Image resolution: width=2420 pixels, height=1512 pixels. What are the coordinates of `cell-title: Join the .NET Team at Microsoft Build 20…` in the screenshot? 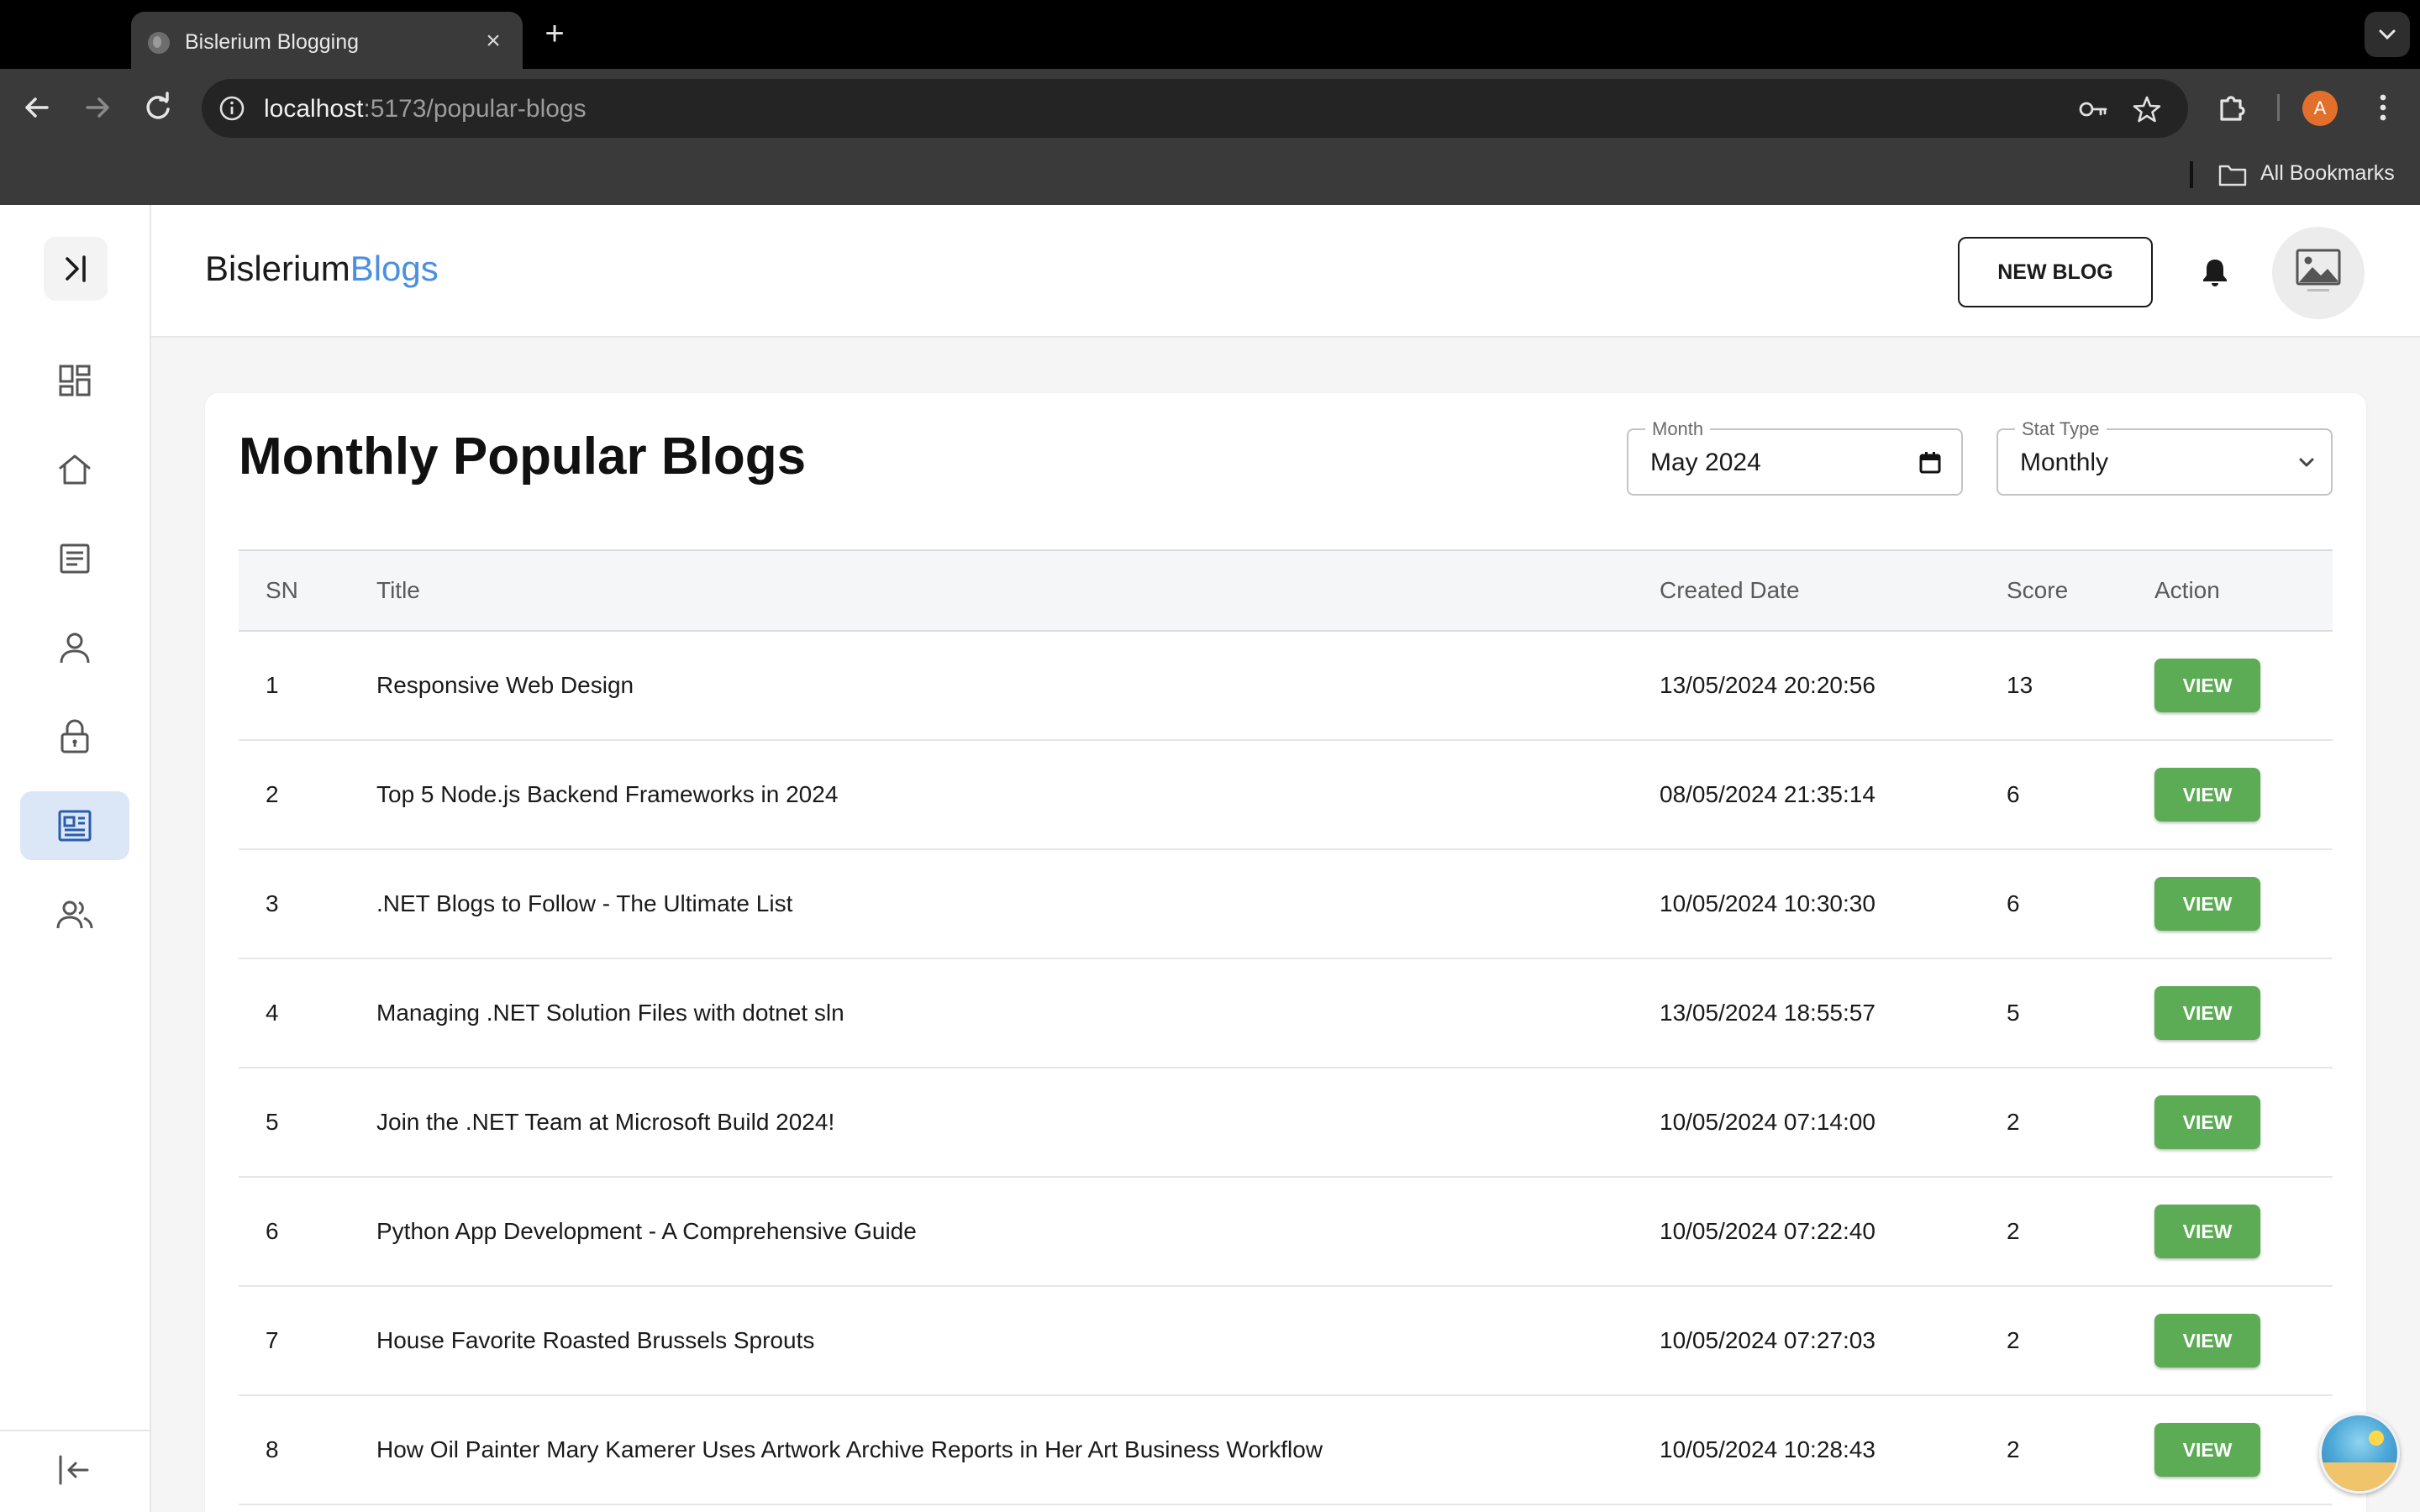 It's located at (605, 1122).